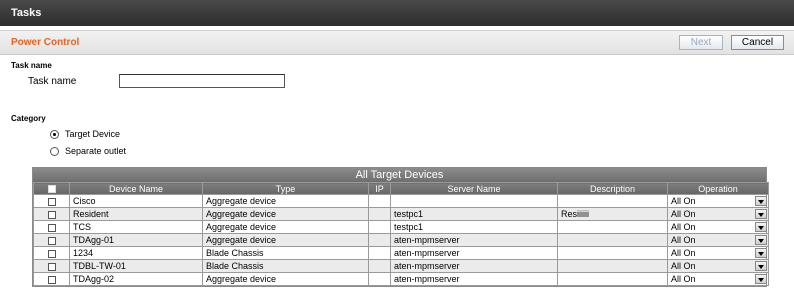  Describe the element at coordinates (202, 81) in the screenshot. I see `task-name-input` at that location.